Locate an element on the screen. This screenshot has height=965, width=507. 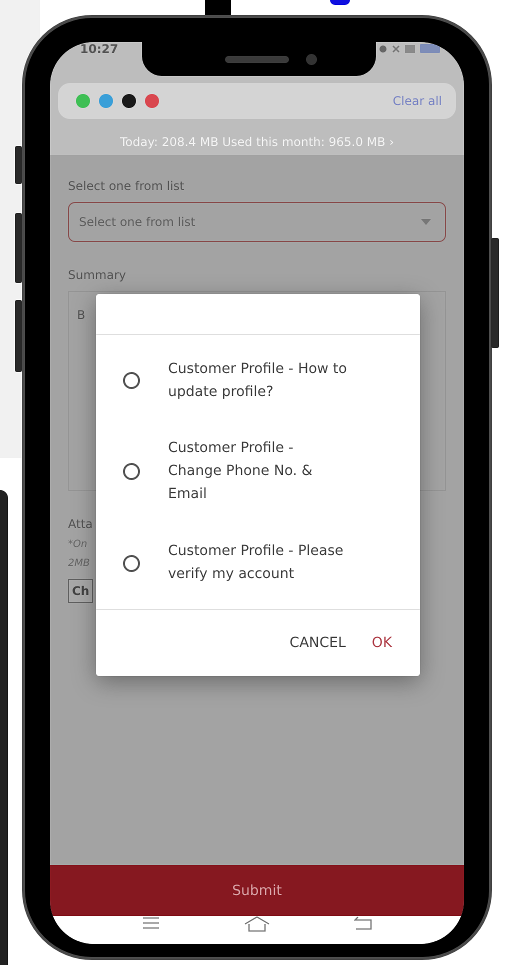
select-placeholder: Select one from list is located at coordinates (137, 222).